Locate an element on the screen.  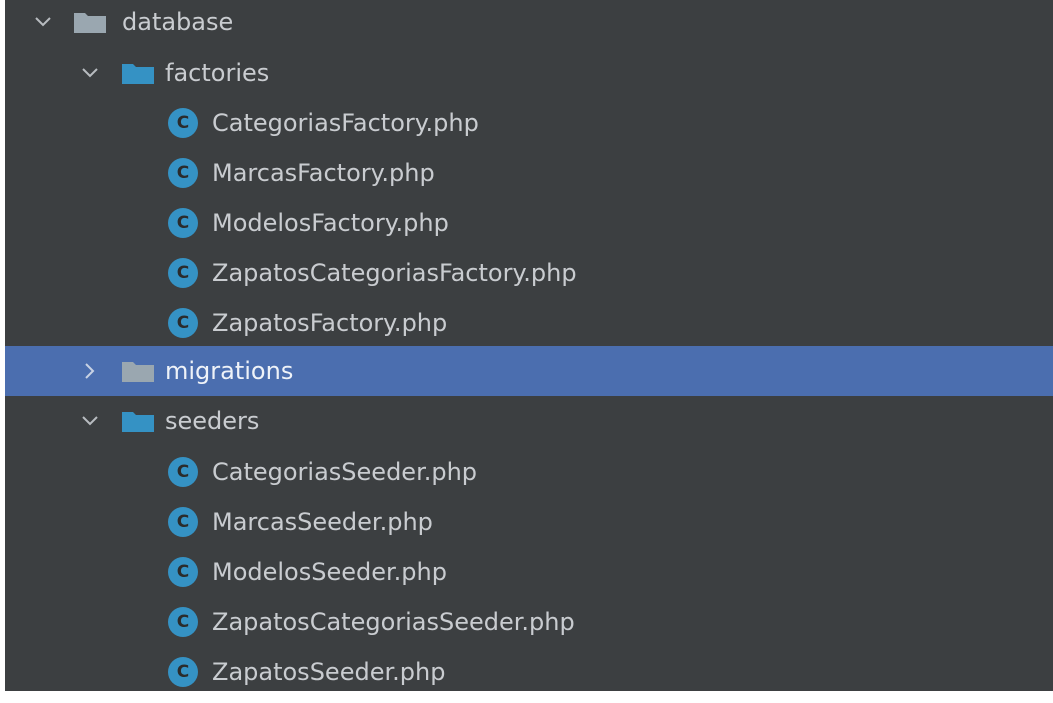
tree-node-label: seeders is located at coordinates (212, 421).